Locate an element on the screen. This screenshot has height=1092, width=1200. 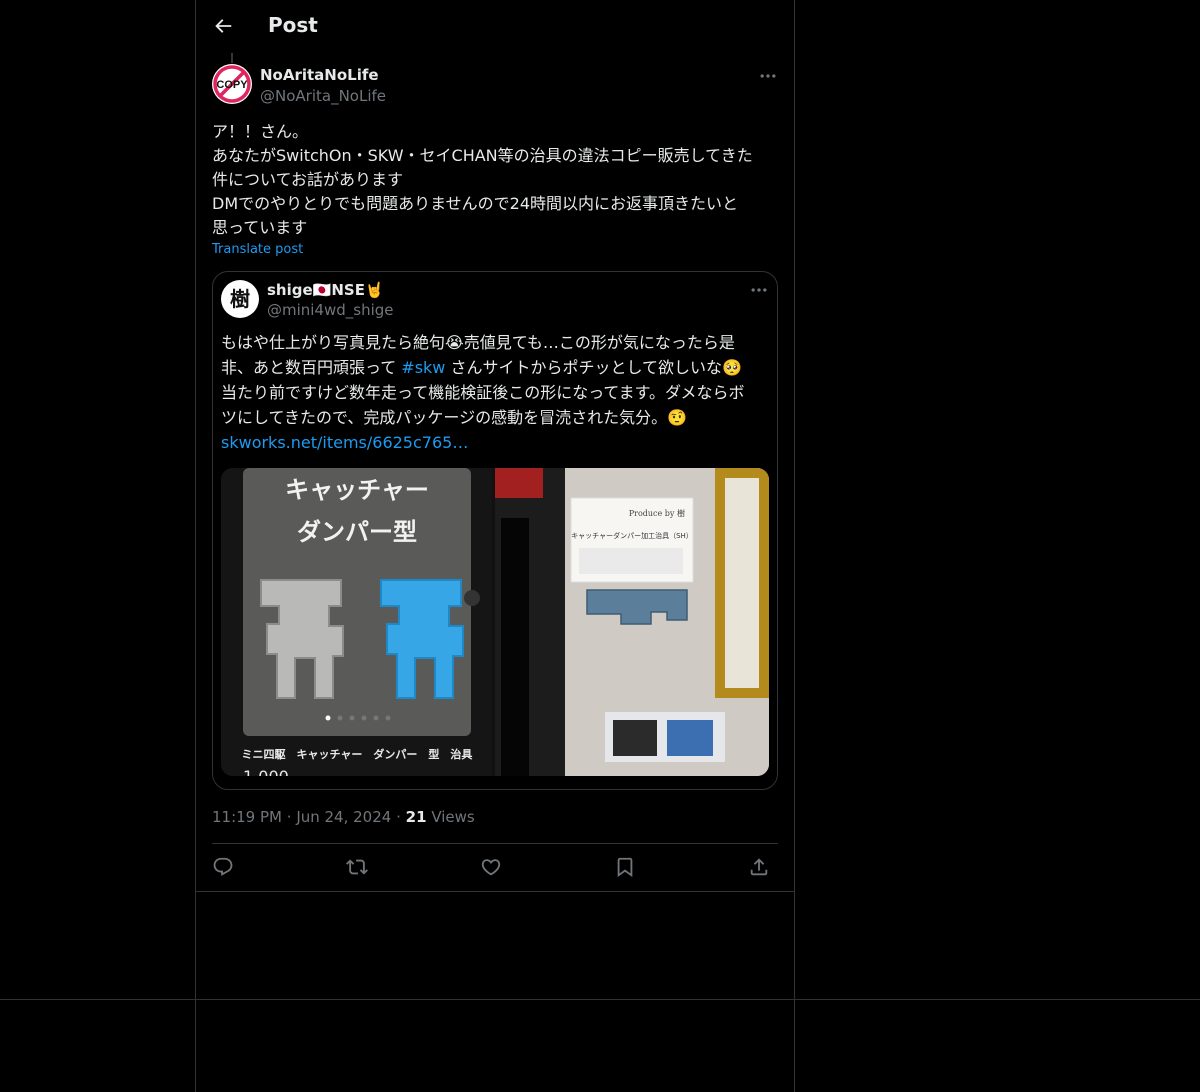
quoted-avatar: 樹 is located at coordinates (240, 299).